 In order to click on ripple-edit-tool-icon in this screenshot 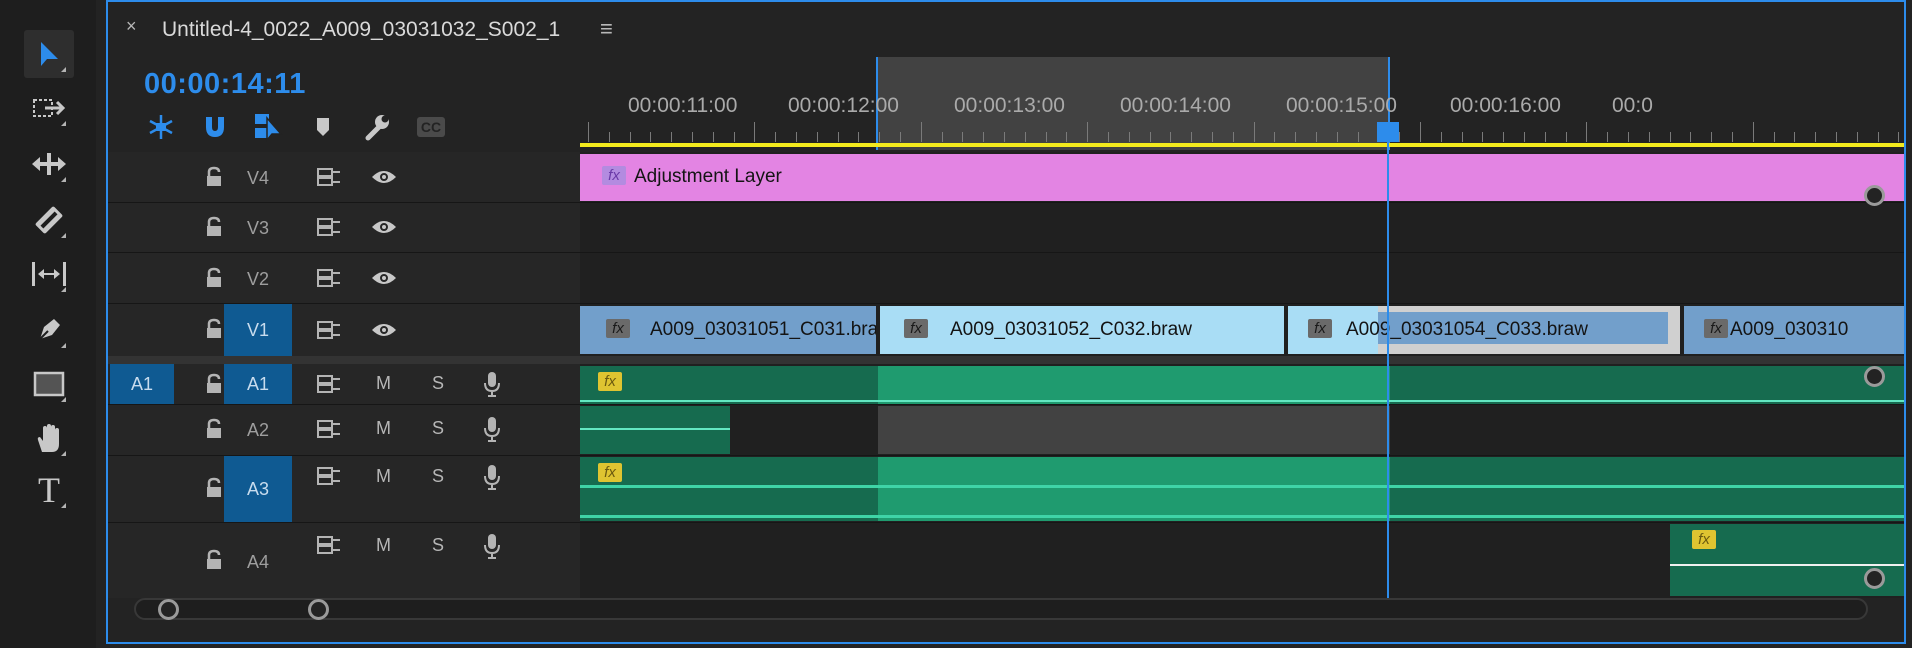, I will do `click(49, 164)`.